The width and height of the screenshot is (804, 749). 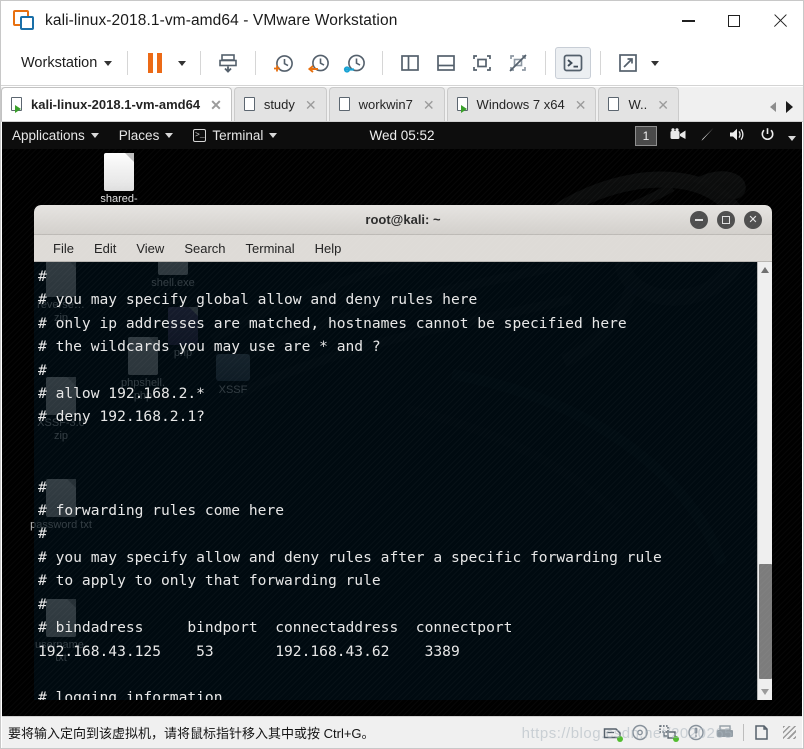 I want to click on window-controls, so click(x=734, y=21).